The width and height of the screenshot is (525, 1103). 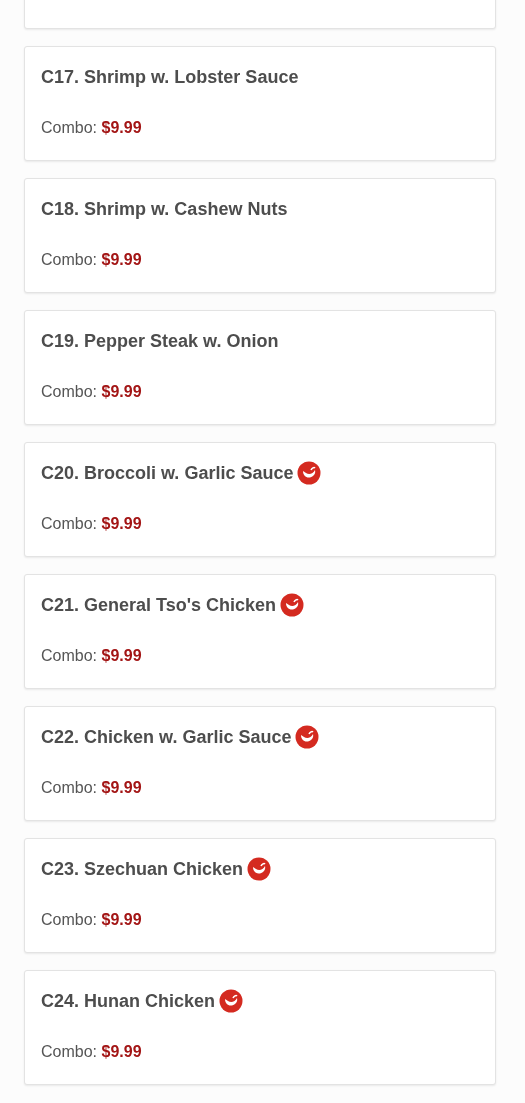 What do you see at coordinates (260, 895) in the screenshot?
I see `menu-item-card: C23. Szechuan Chicken Combo: $9.99` at bounding box center [260, 895].